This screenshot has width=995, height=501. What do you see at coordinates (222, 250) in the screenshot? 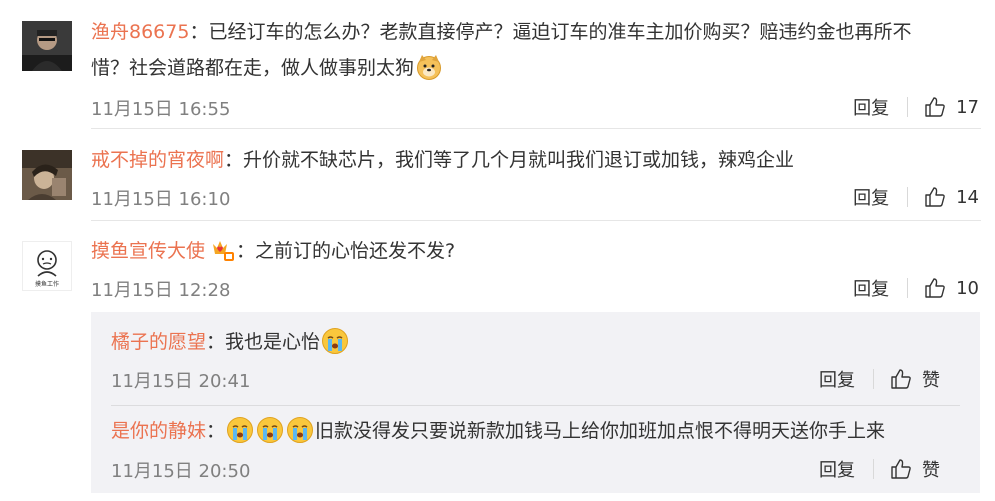
I see `fan-badge-icon` at bounding box center [222, 250].